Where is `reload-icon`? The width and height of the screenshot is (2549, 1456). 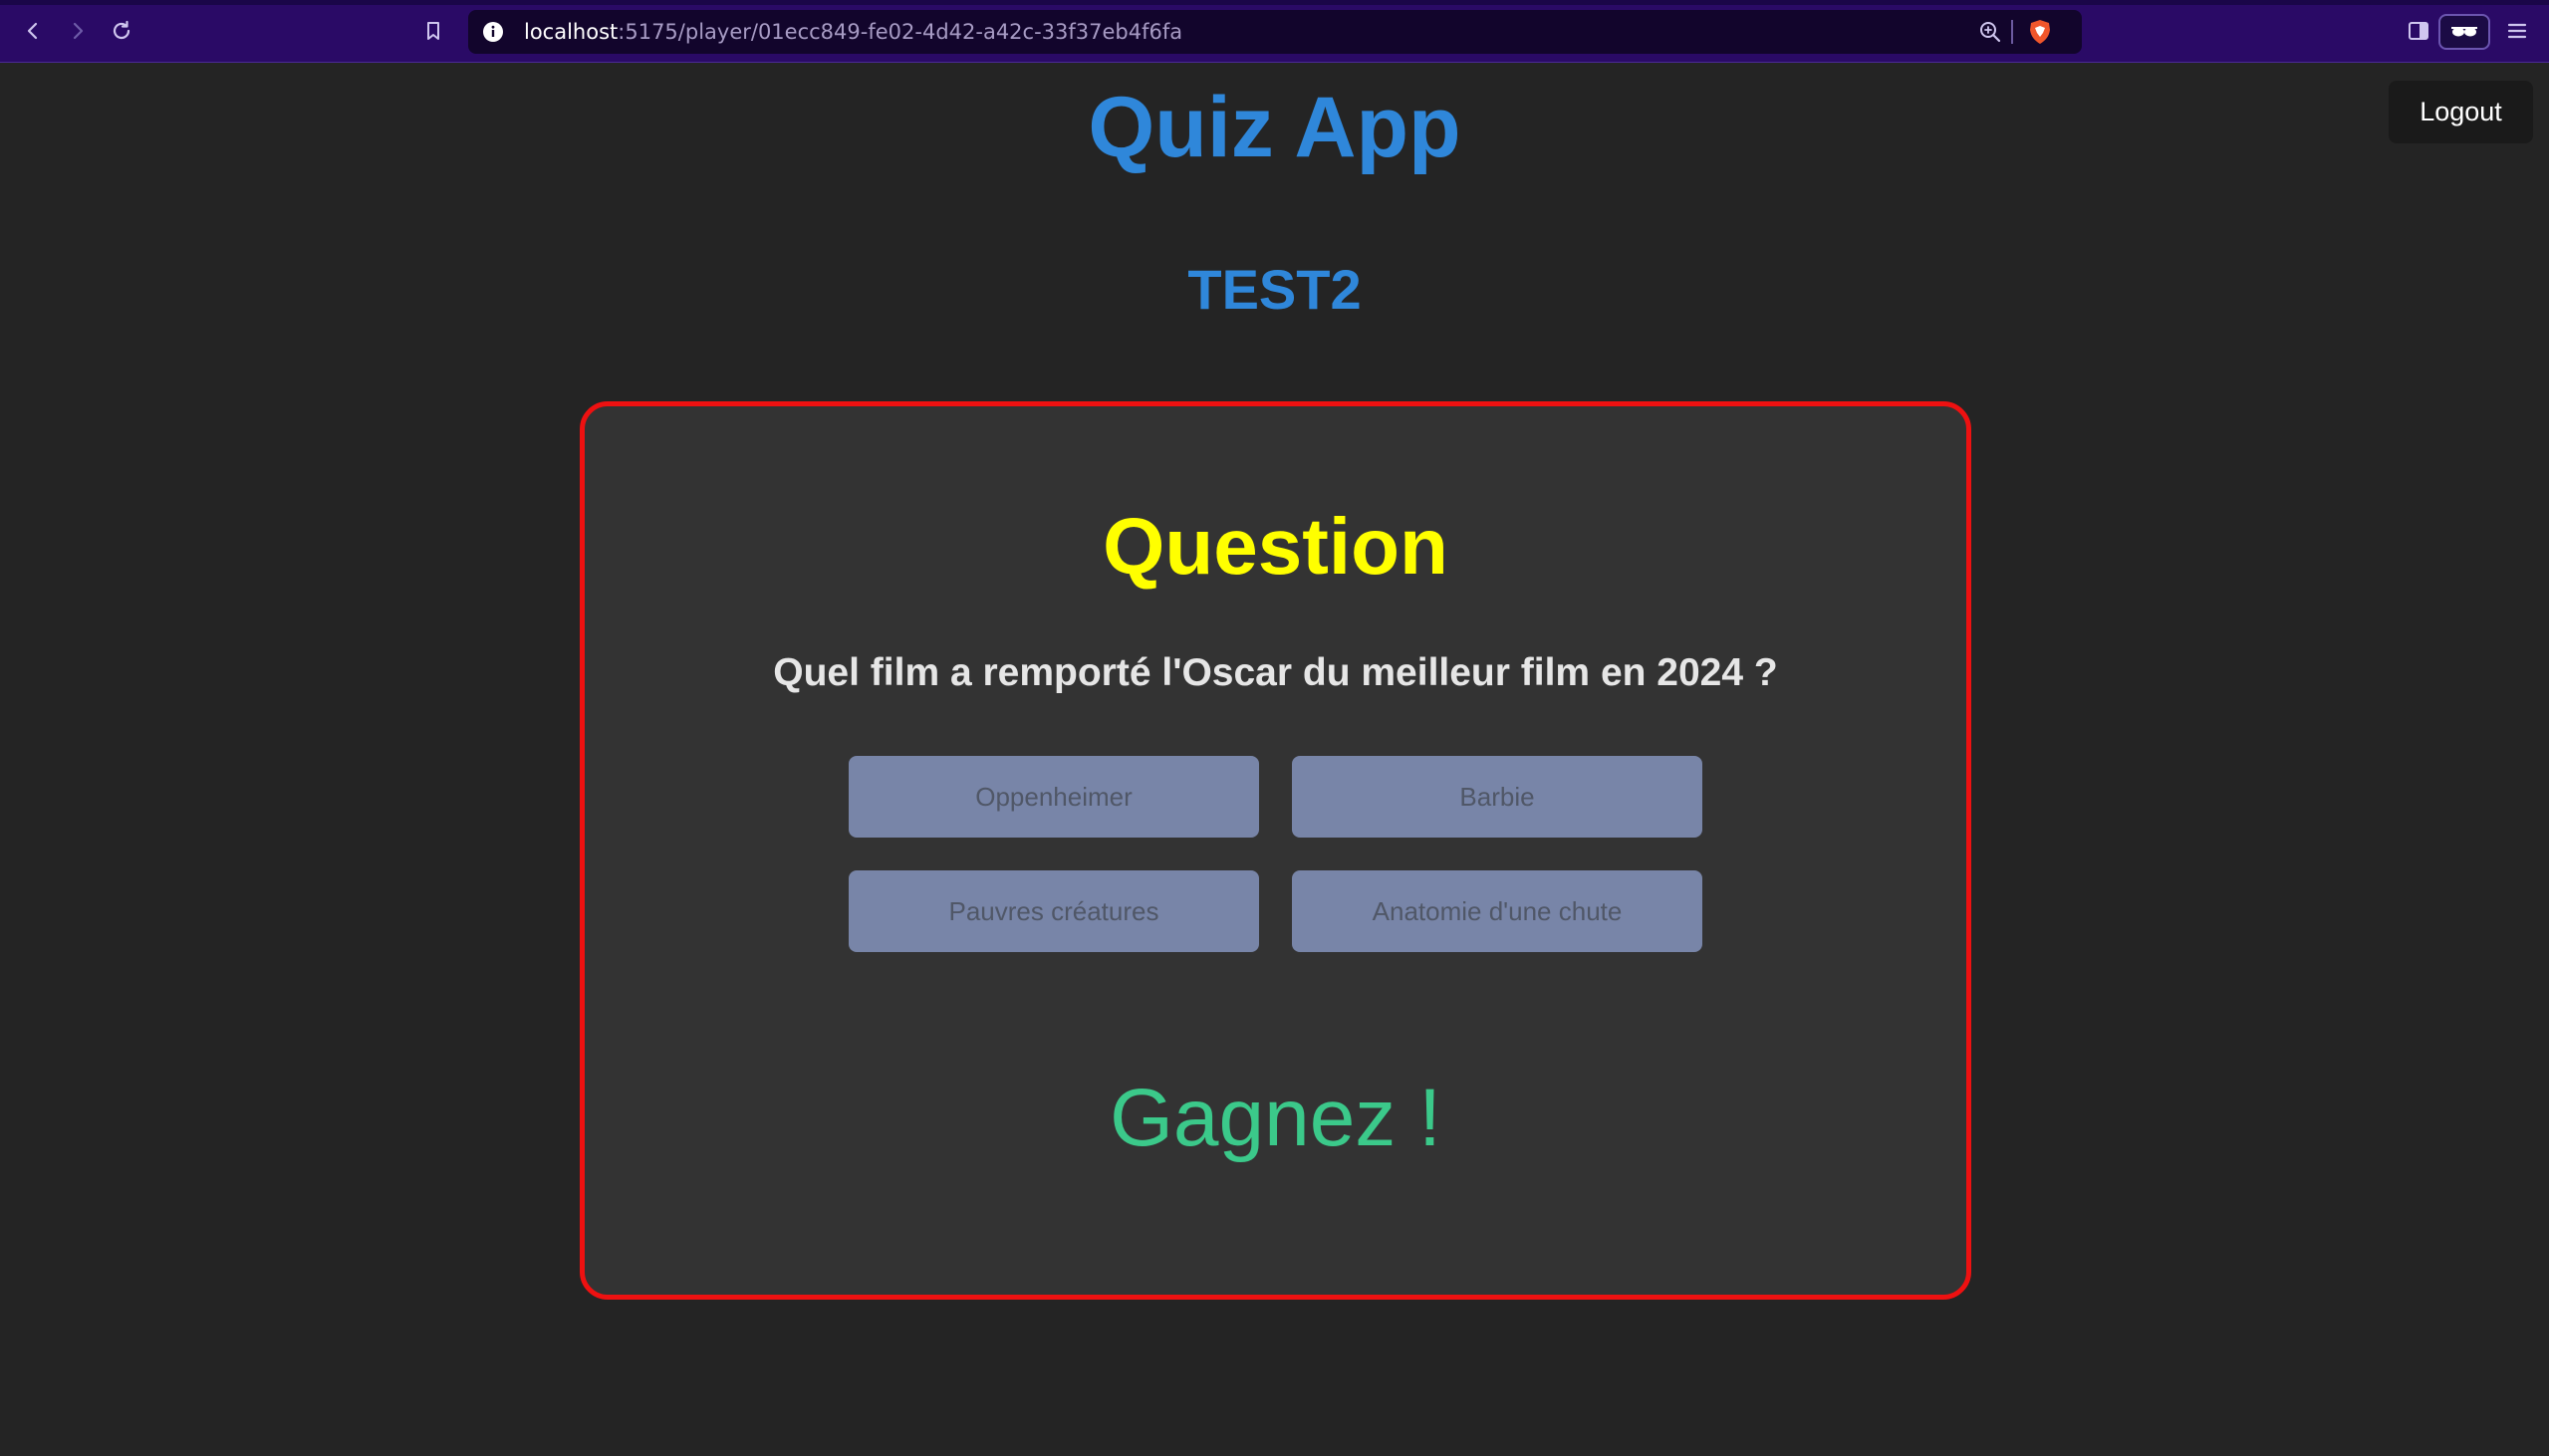 reload-icon is located at coordinates (122, 31).